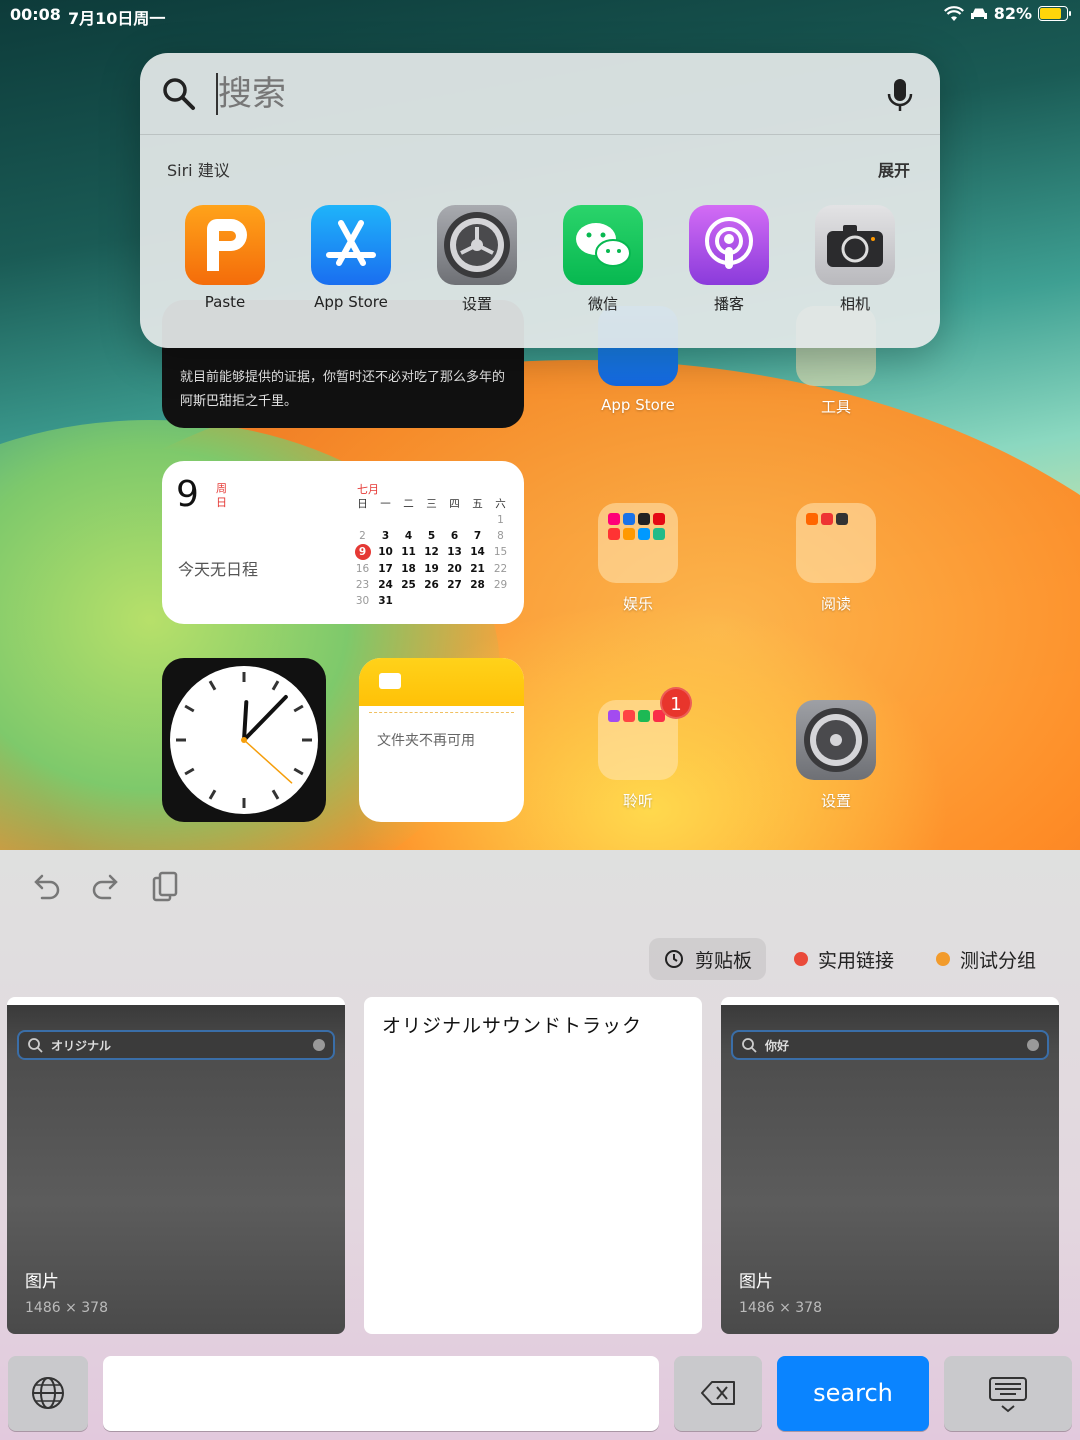 The image size is (1080, 1440). What do you see at coordinates (385, 601) in the screenshot?
I see `calendar-date: 31` at bounding box center [385, 601].